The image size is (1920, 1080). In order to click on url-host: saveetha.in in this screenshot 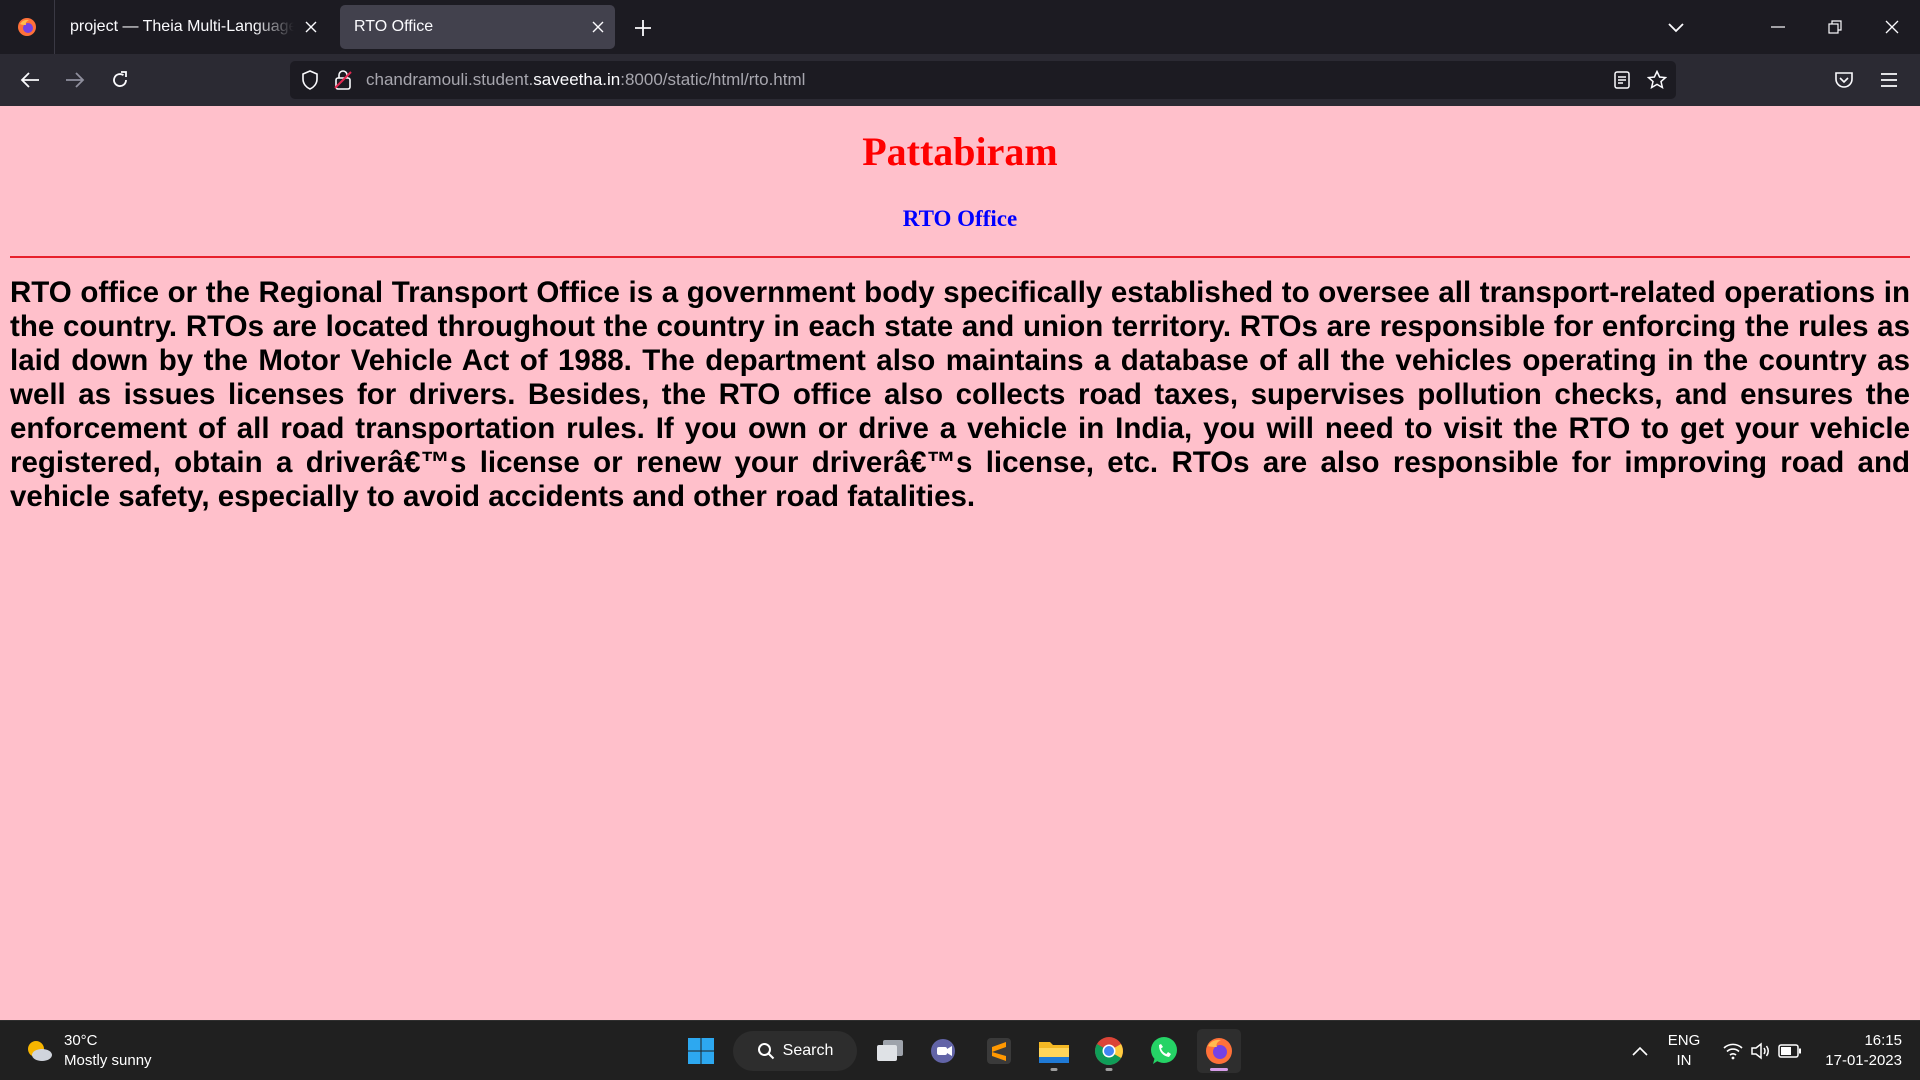, I will do `click(577, 79)`.